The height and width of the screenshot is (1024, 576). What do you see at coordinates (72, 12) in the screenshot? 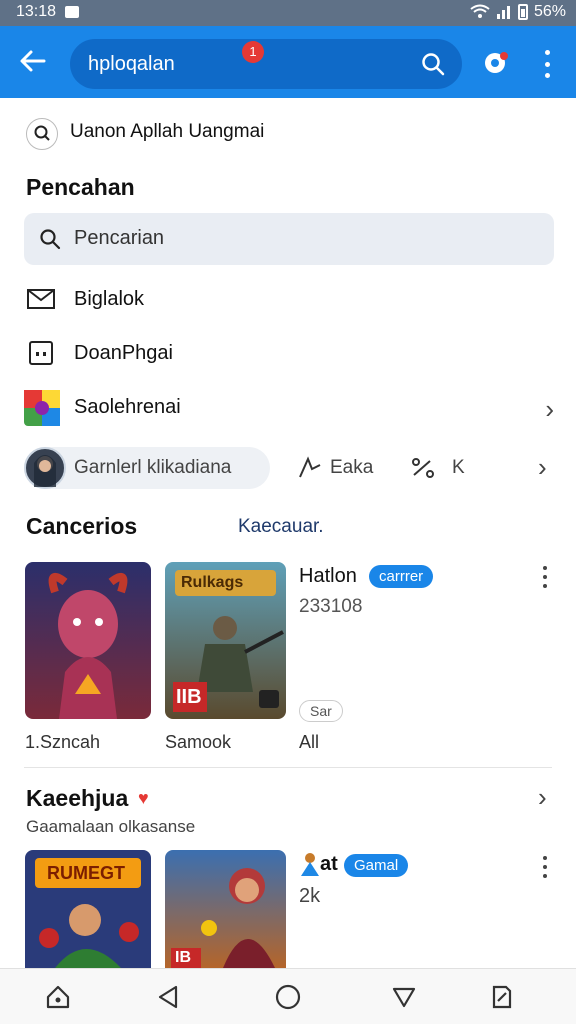
I see `notification-icon` at bounding box center [72, 12].